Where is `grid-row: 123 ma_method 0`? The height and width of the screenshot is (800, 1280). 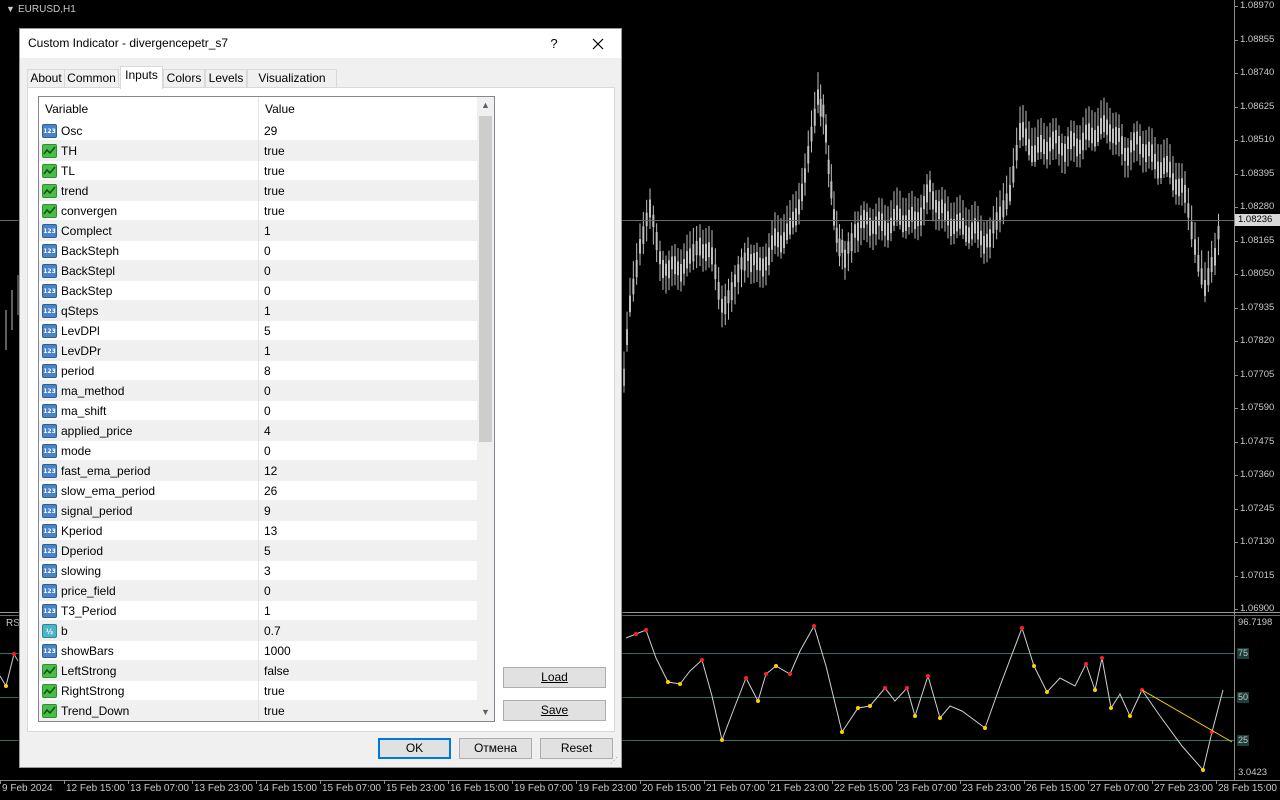 grid-row: 123 ma_method 0 is located at coordinates (258, 391).